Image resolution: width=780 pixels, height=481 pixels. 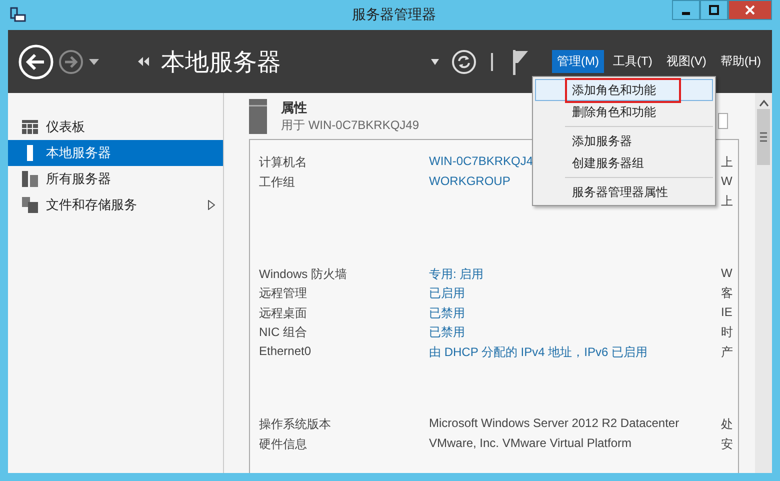 What do you see at coordinates (79, 153) in the screenshot?
I see `sidebar-label: 本地服务器` at bounding box center [79, 153].